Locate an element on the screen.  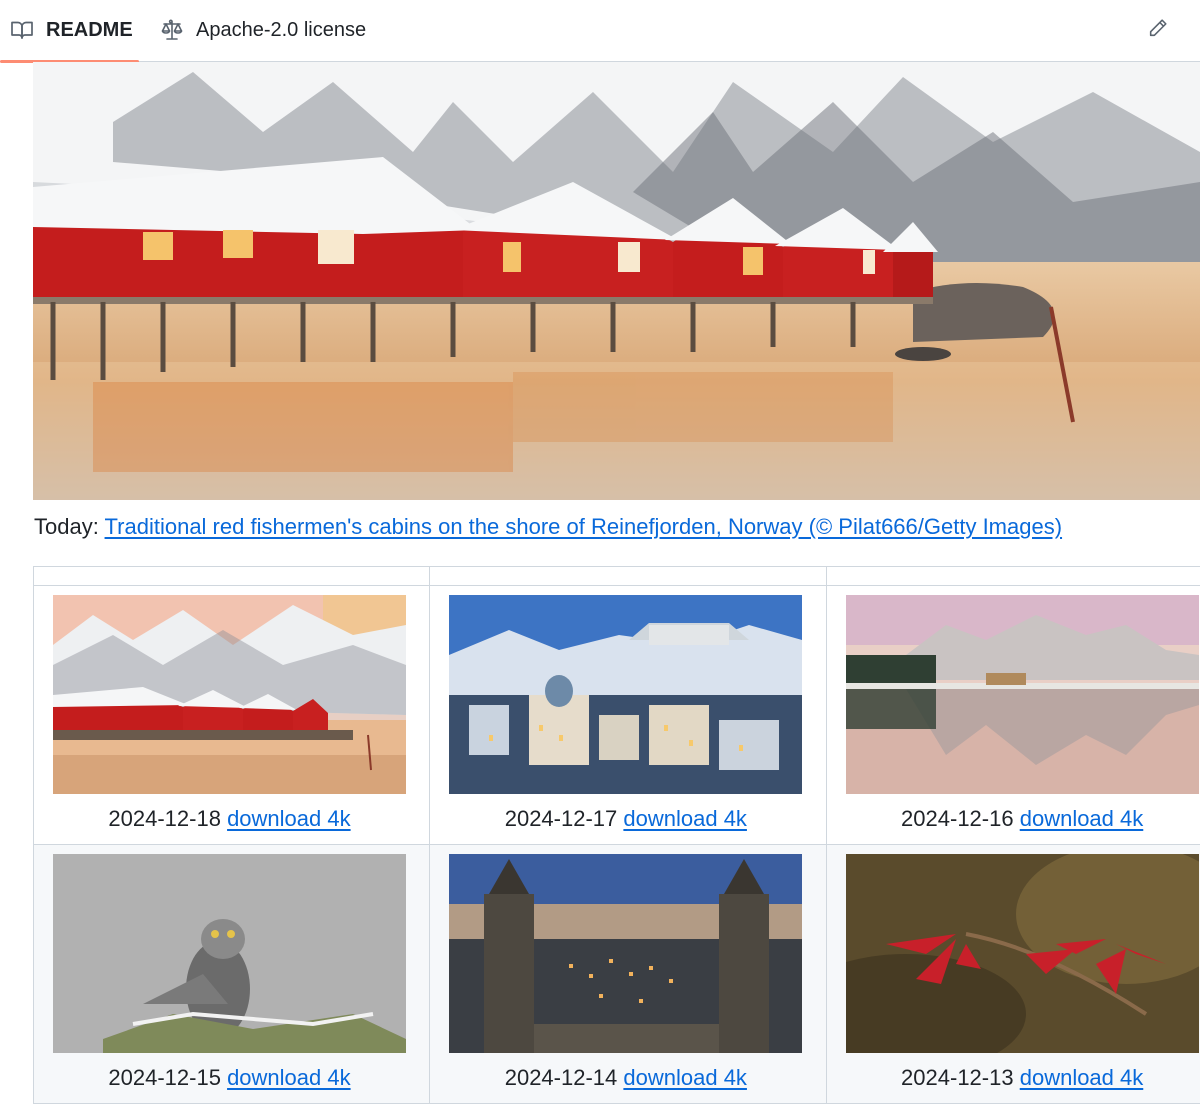
gallery-date: 2024-12-16 is located at coordinates (957, 818).